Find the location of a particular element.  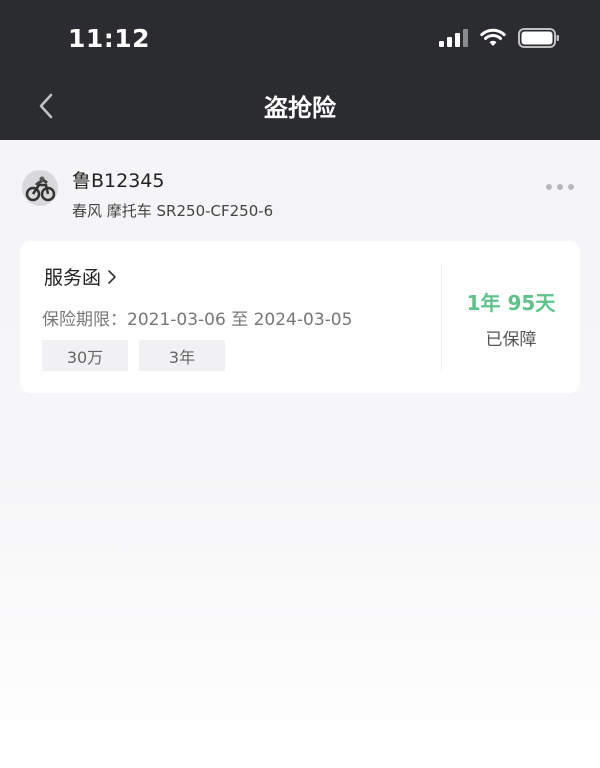

more-options-button is located at coordinates (560, 187).